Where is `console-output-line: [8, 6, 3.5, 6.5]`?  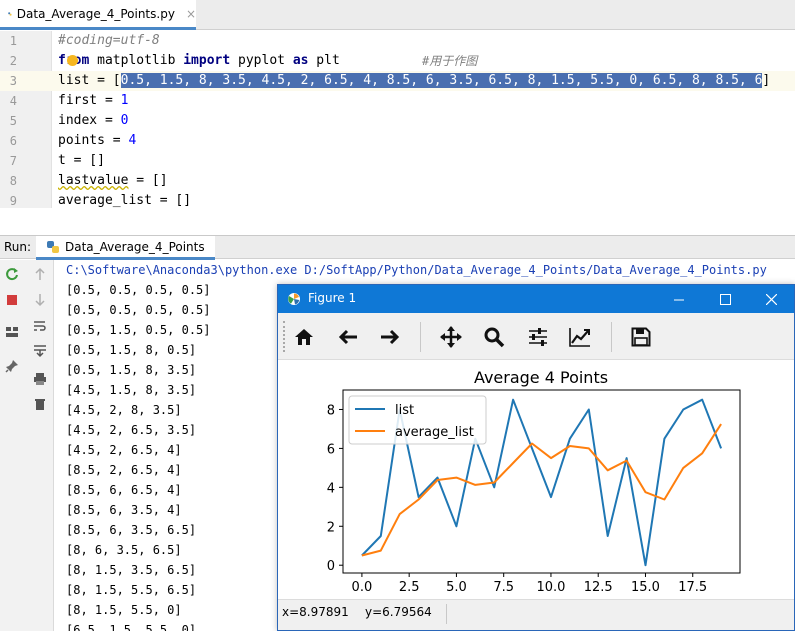 console-output-line: [8, 6, 3.5, 6.5] is located at coordinates (124, 550).